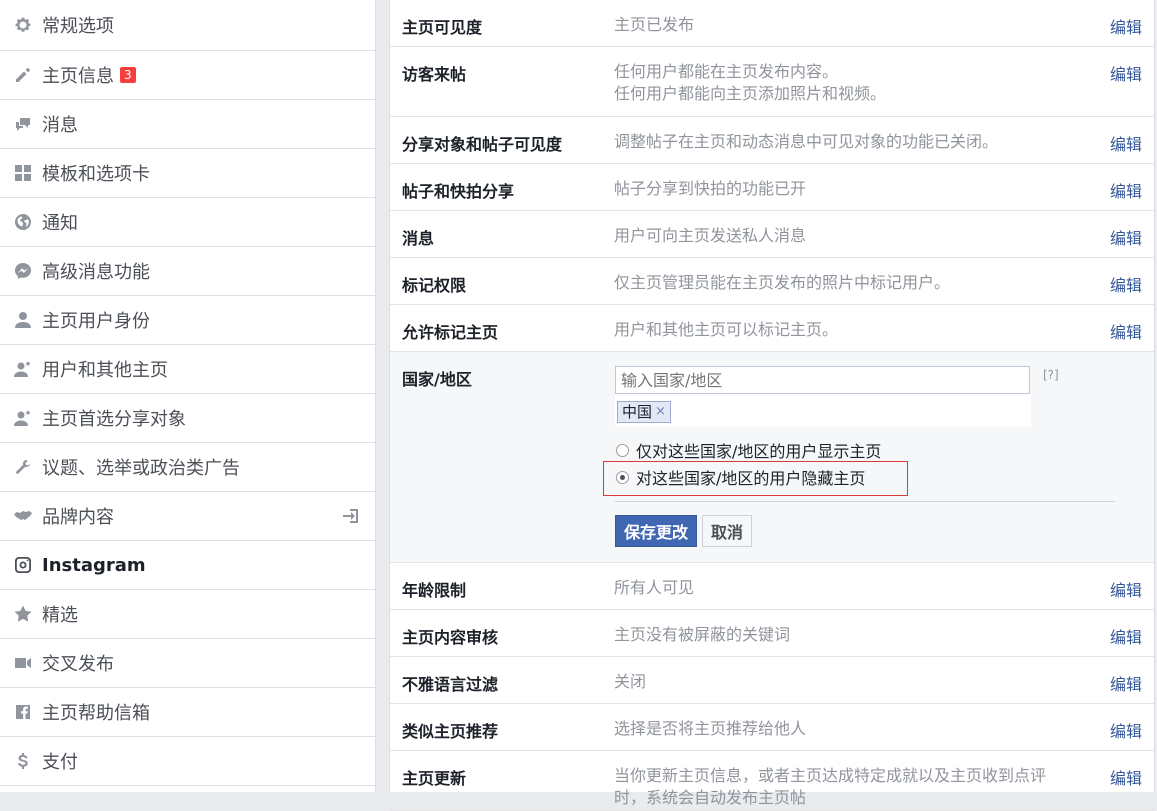 The width and height of the screenshot is (1157, 811). What do you see at coordinates (23, 712) in the screenshot?
I see `facebook-icon` at bounding box center [23, 712].